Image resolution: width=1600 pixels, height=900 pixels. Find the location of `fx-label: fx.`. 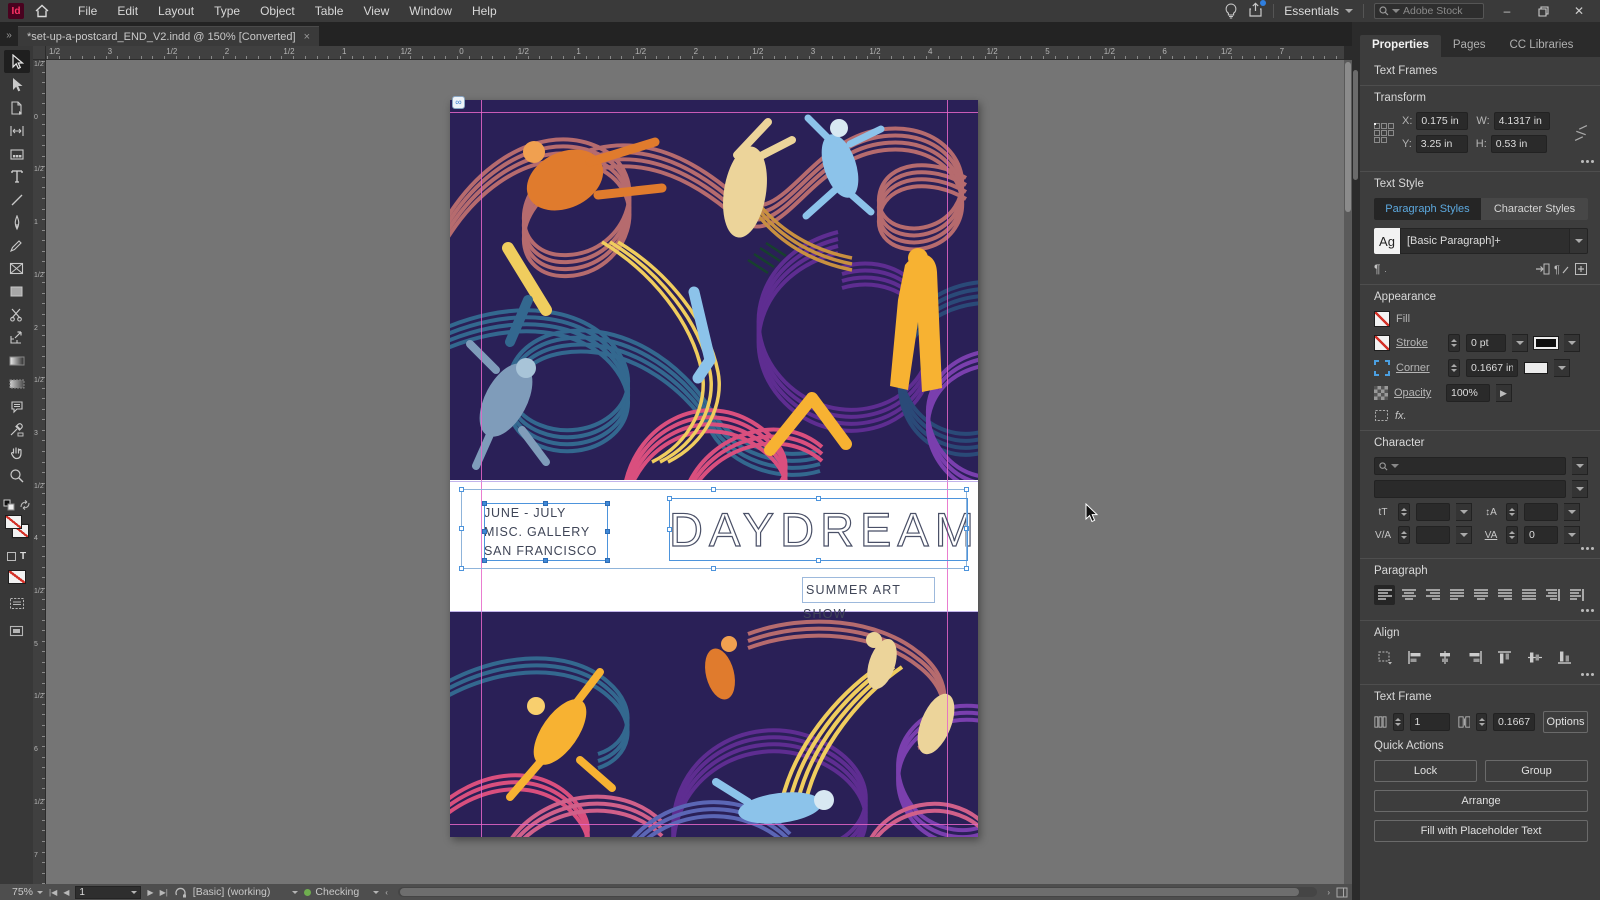

fx-label: fx. is located at coordinates (1401, 416).